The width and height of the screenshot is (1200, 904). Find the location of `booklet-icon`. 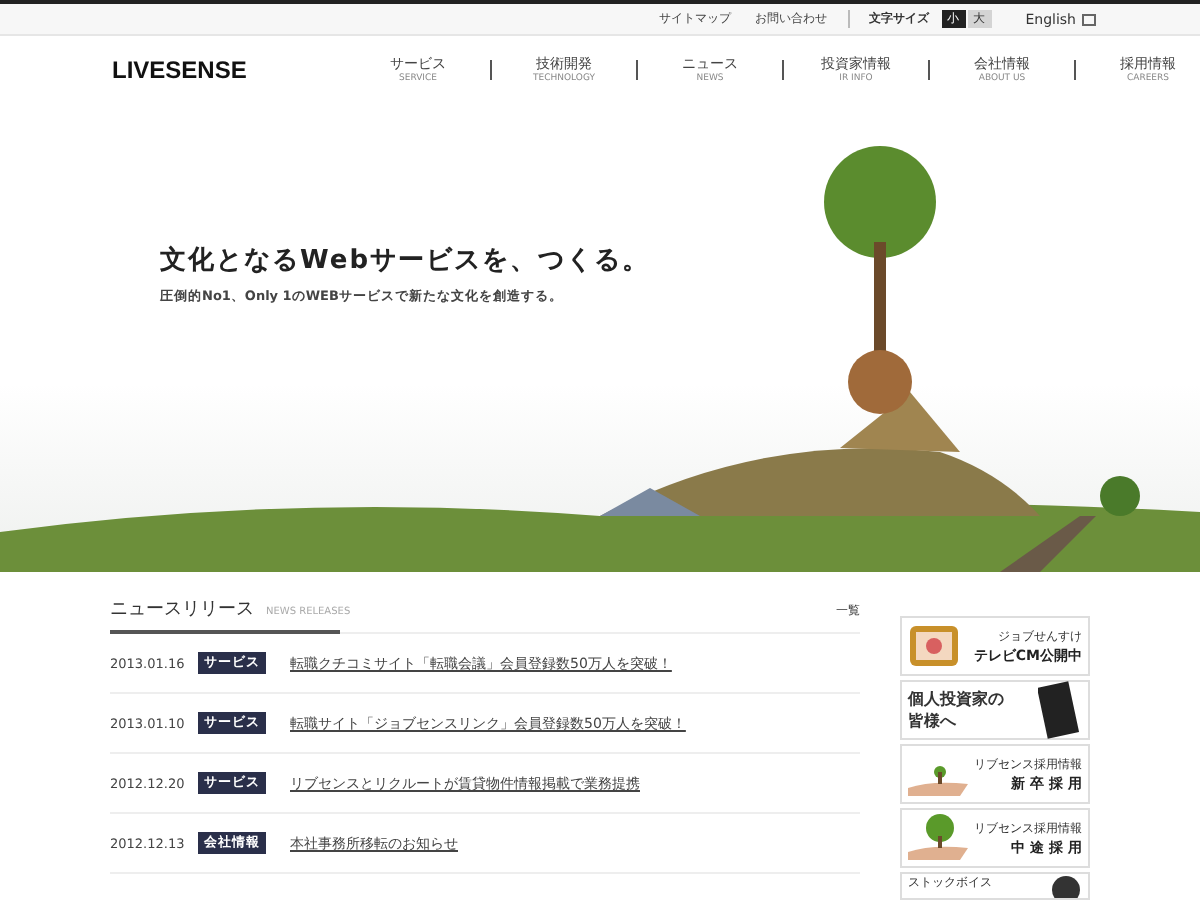

booklet-icon is located at coordinates (1060, 710).